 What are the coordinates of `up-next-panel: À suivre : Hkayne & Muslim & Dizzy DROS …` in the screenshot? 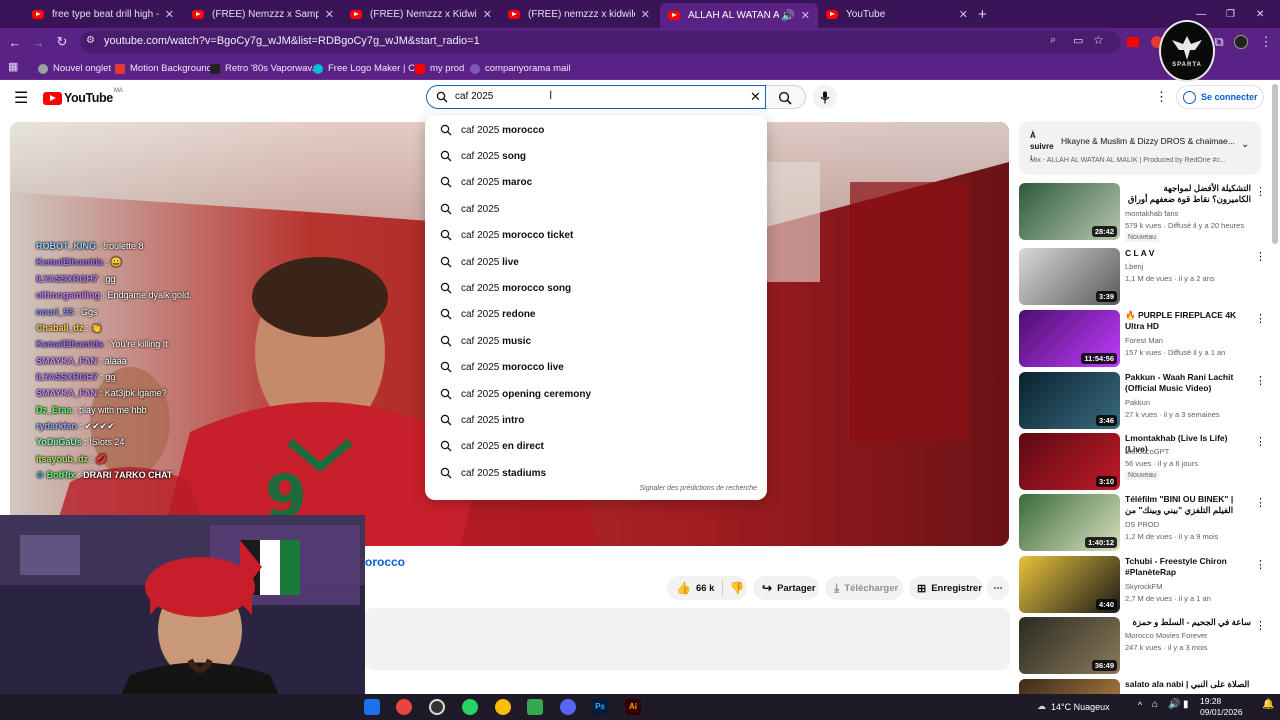 It's located at (1140, 148).